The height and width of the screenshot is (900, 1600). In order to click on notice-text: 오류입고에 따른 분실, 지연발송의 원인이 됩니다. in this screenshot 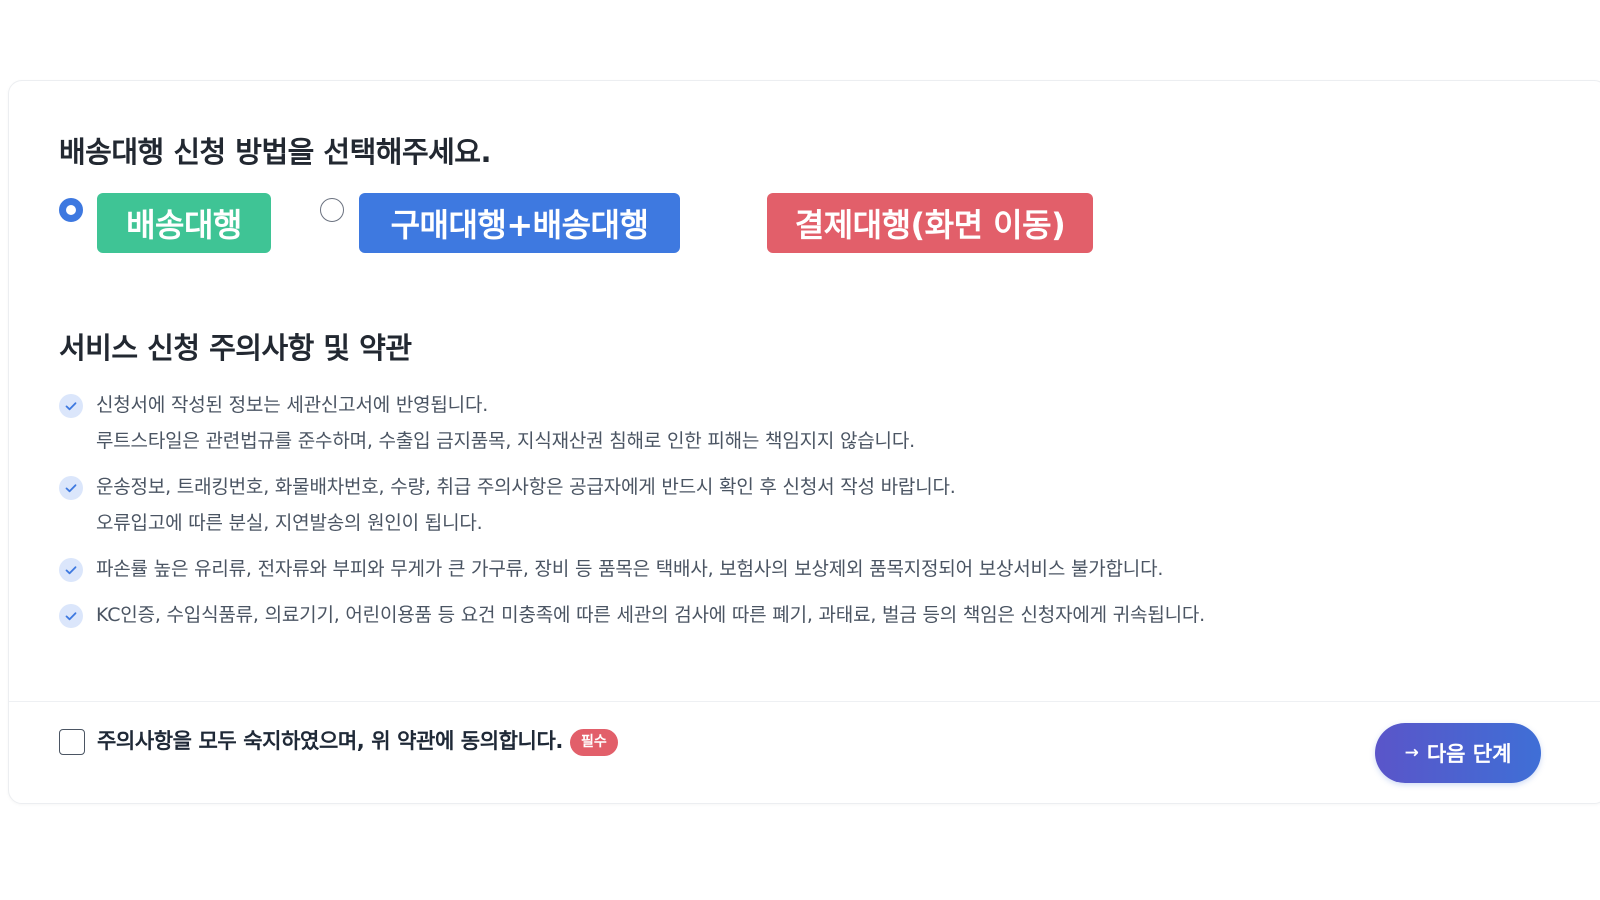, I will do `click(289, 523)`.